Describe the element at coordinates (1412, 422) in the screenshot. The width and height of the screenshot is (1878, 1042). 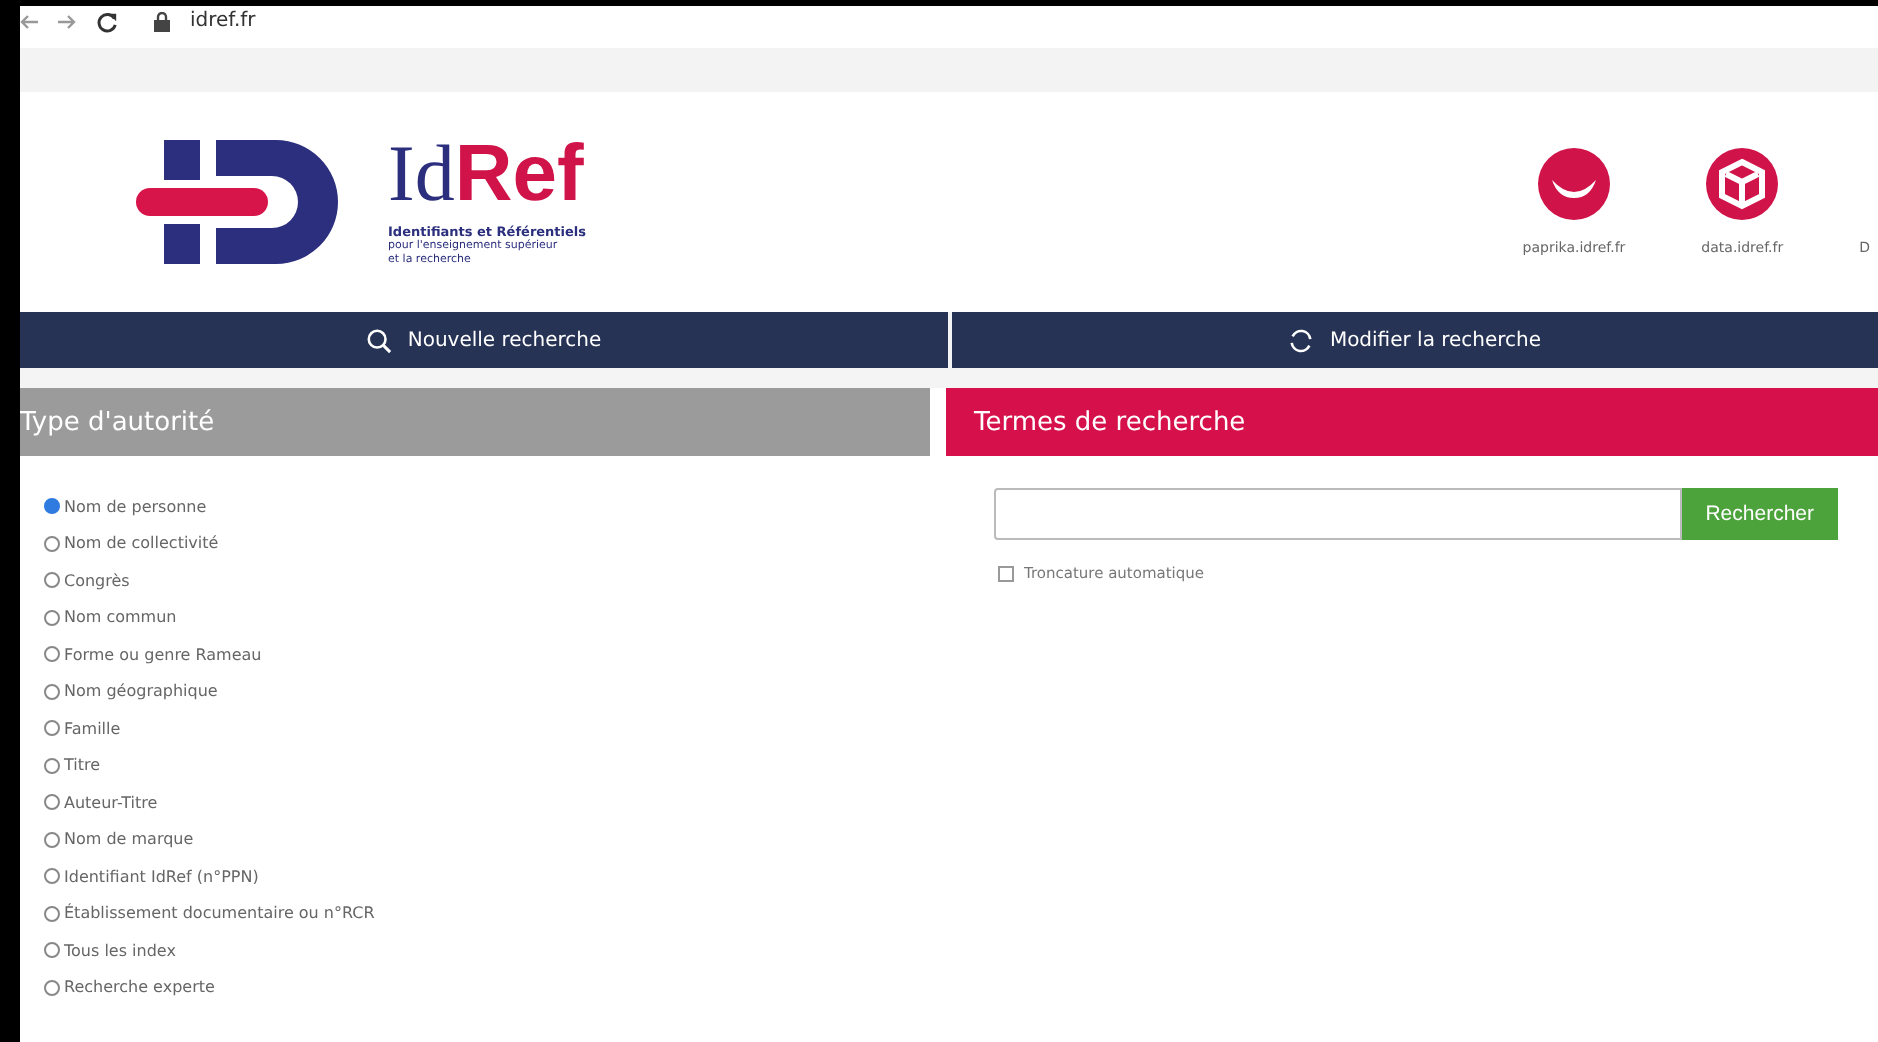
I see `panel-header: Termes de recherche` at that location.